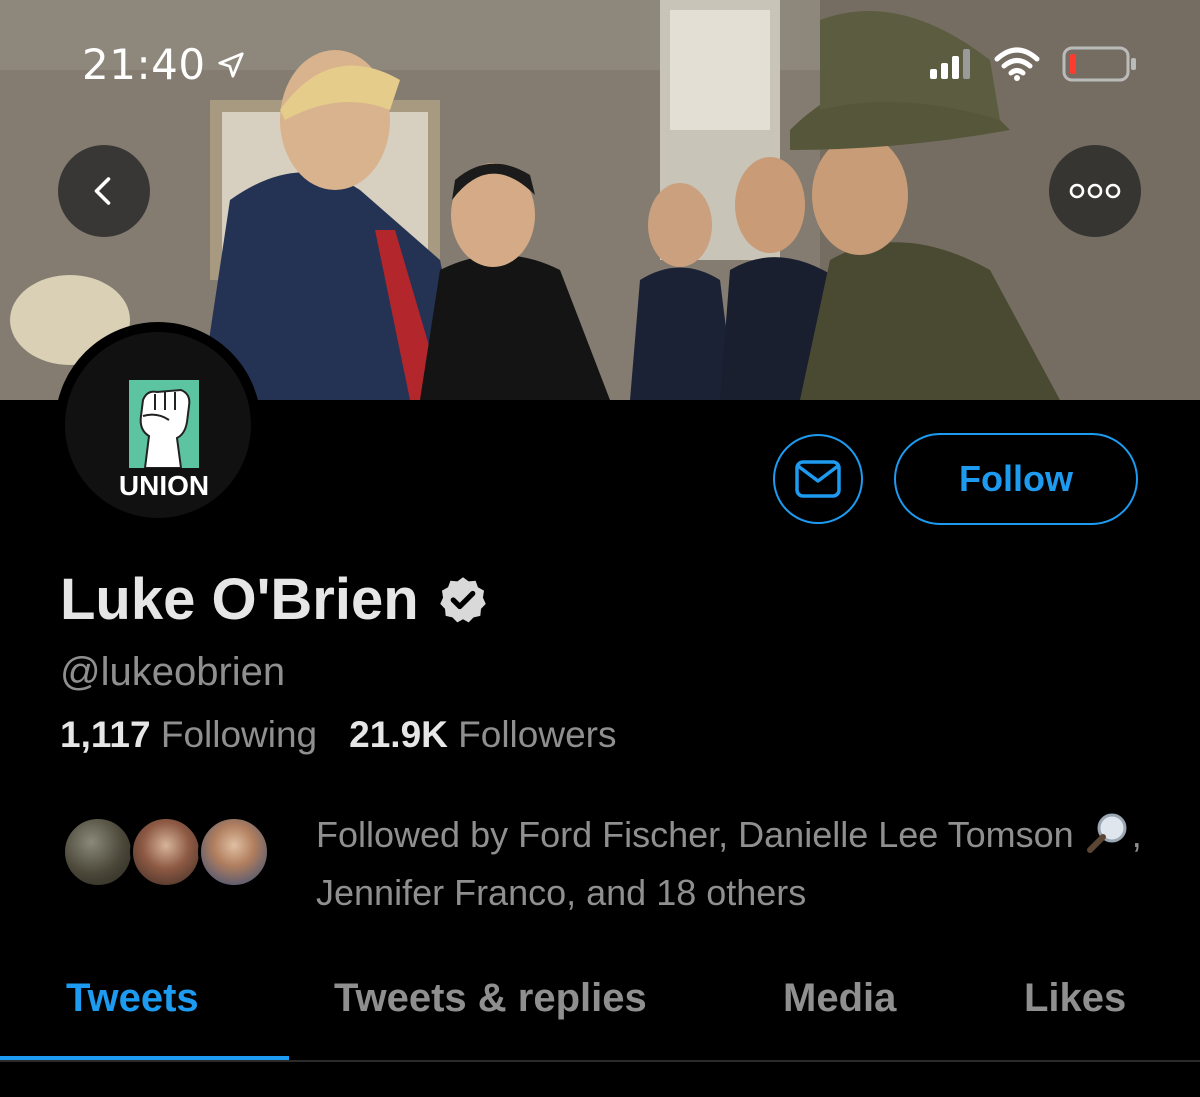 This screenshot has height=1097, width=1200. I want to click on tab-tweets-replies: Tweets & replies, so click(490, 998).